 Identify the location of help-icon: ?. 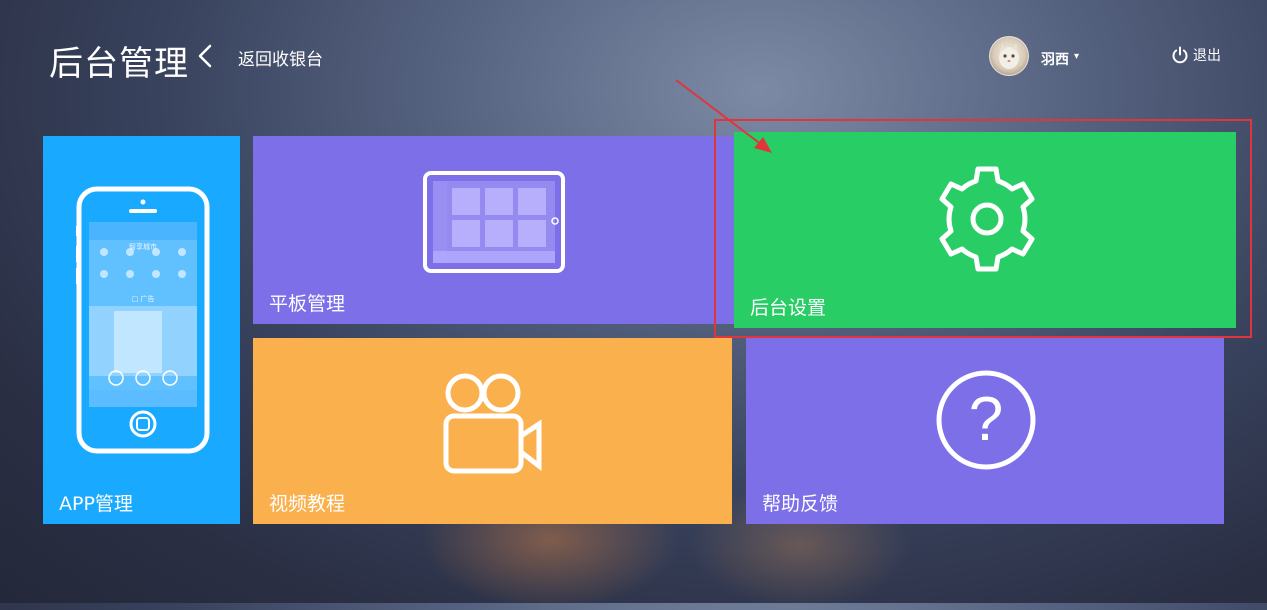
(986, 420).